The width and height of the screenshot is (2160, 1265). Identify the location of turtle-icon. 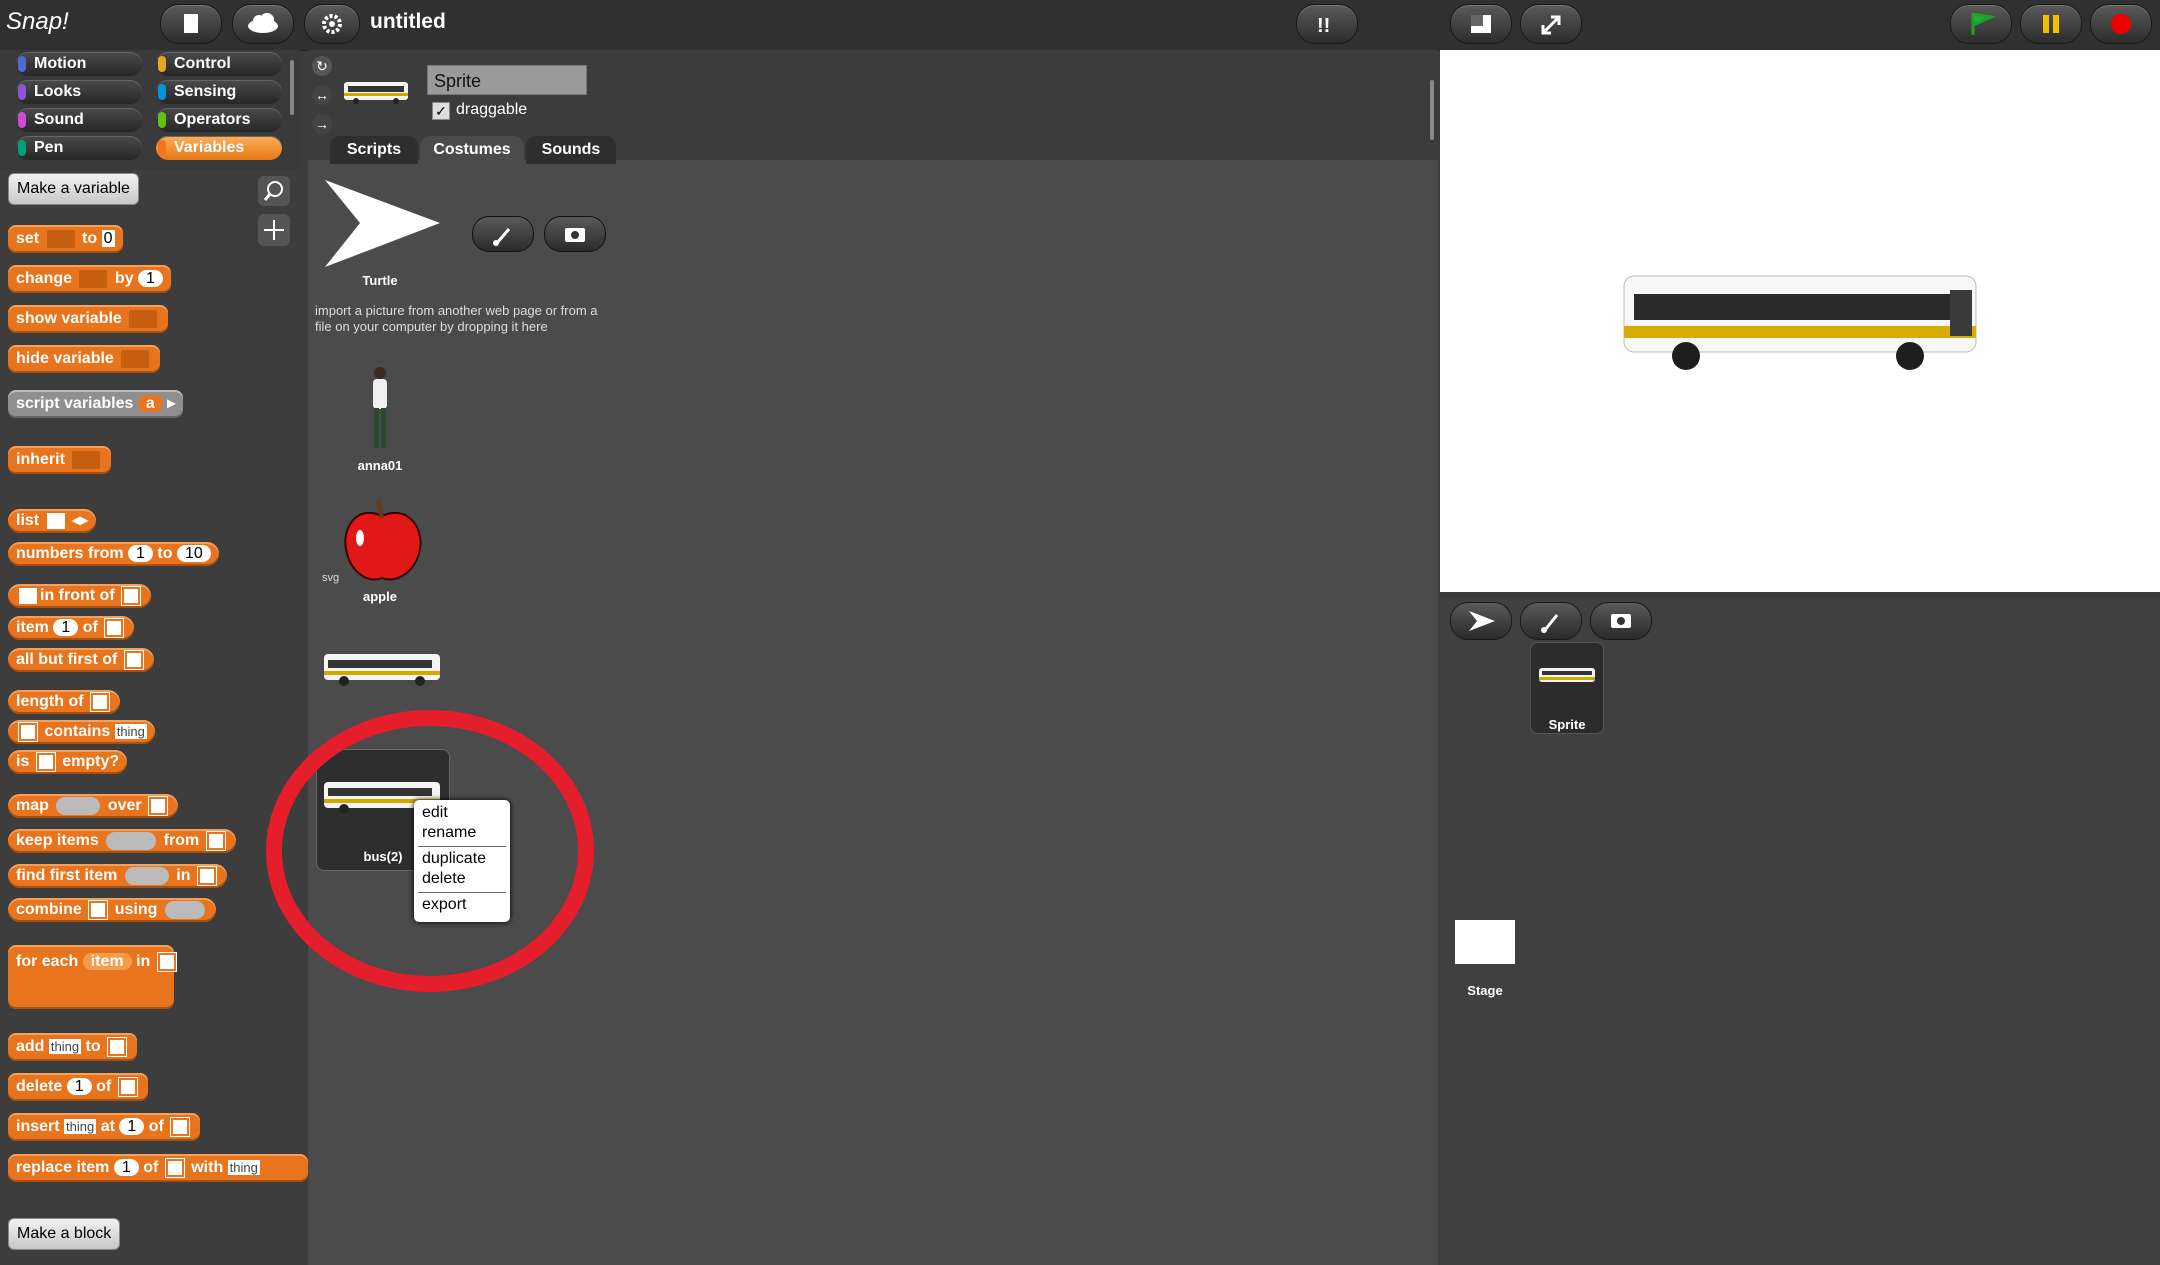
(382, 222).